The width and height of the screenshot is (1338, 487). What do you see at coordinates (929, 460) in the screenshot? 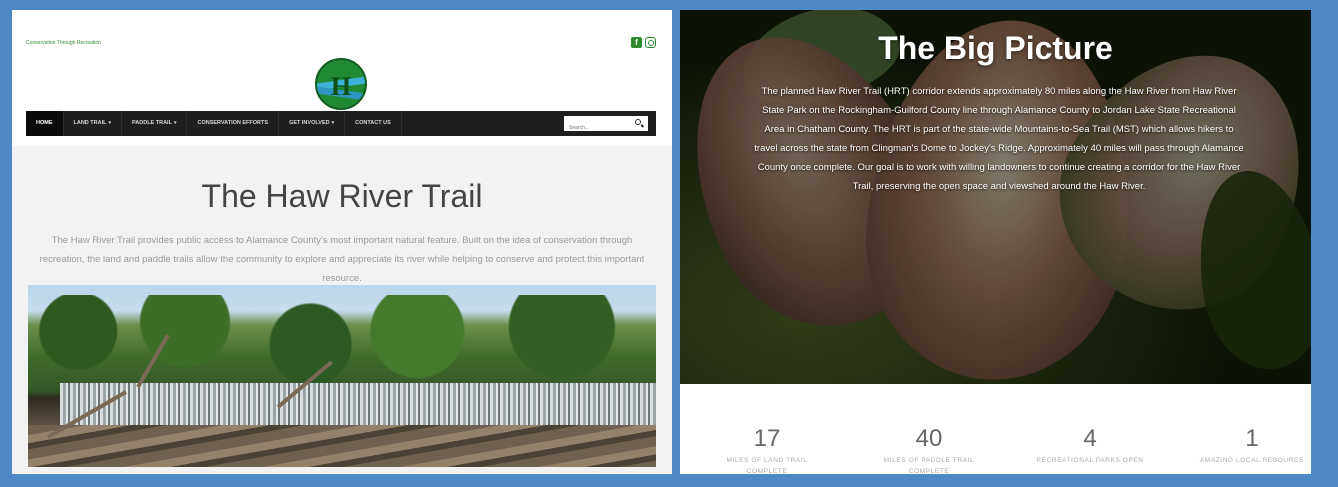
I see `stat-label-line: MILES OF PADDLE TRAIL` at bounding box center [929, 460].